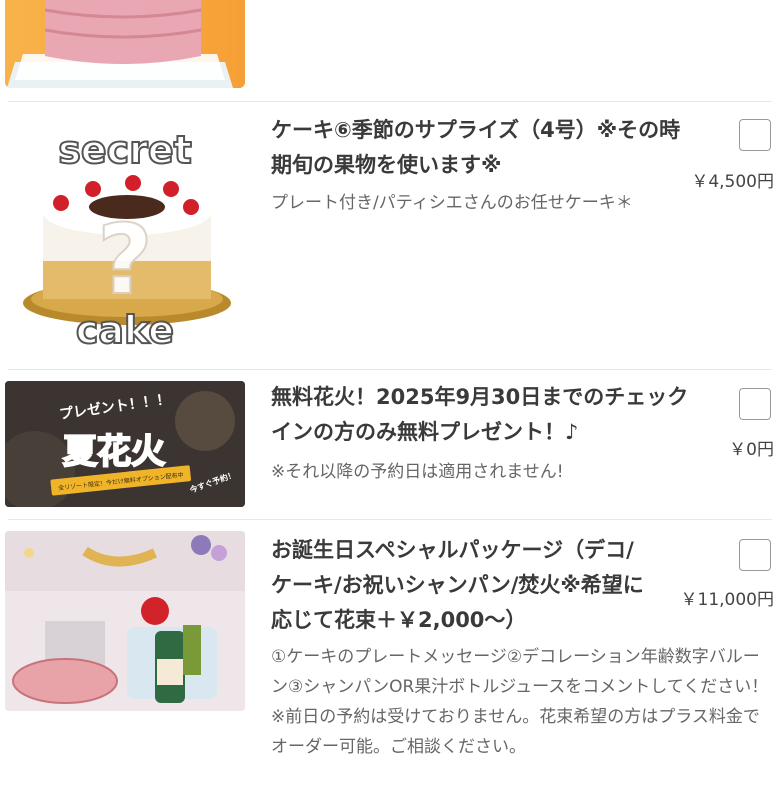  I want to click on item-title: 無料花火！2025年9月30日までのチェックインの方のみ無料プレゼント！♪, so click(480, 414).